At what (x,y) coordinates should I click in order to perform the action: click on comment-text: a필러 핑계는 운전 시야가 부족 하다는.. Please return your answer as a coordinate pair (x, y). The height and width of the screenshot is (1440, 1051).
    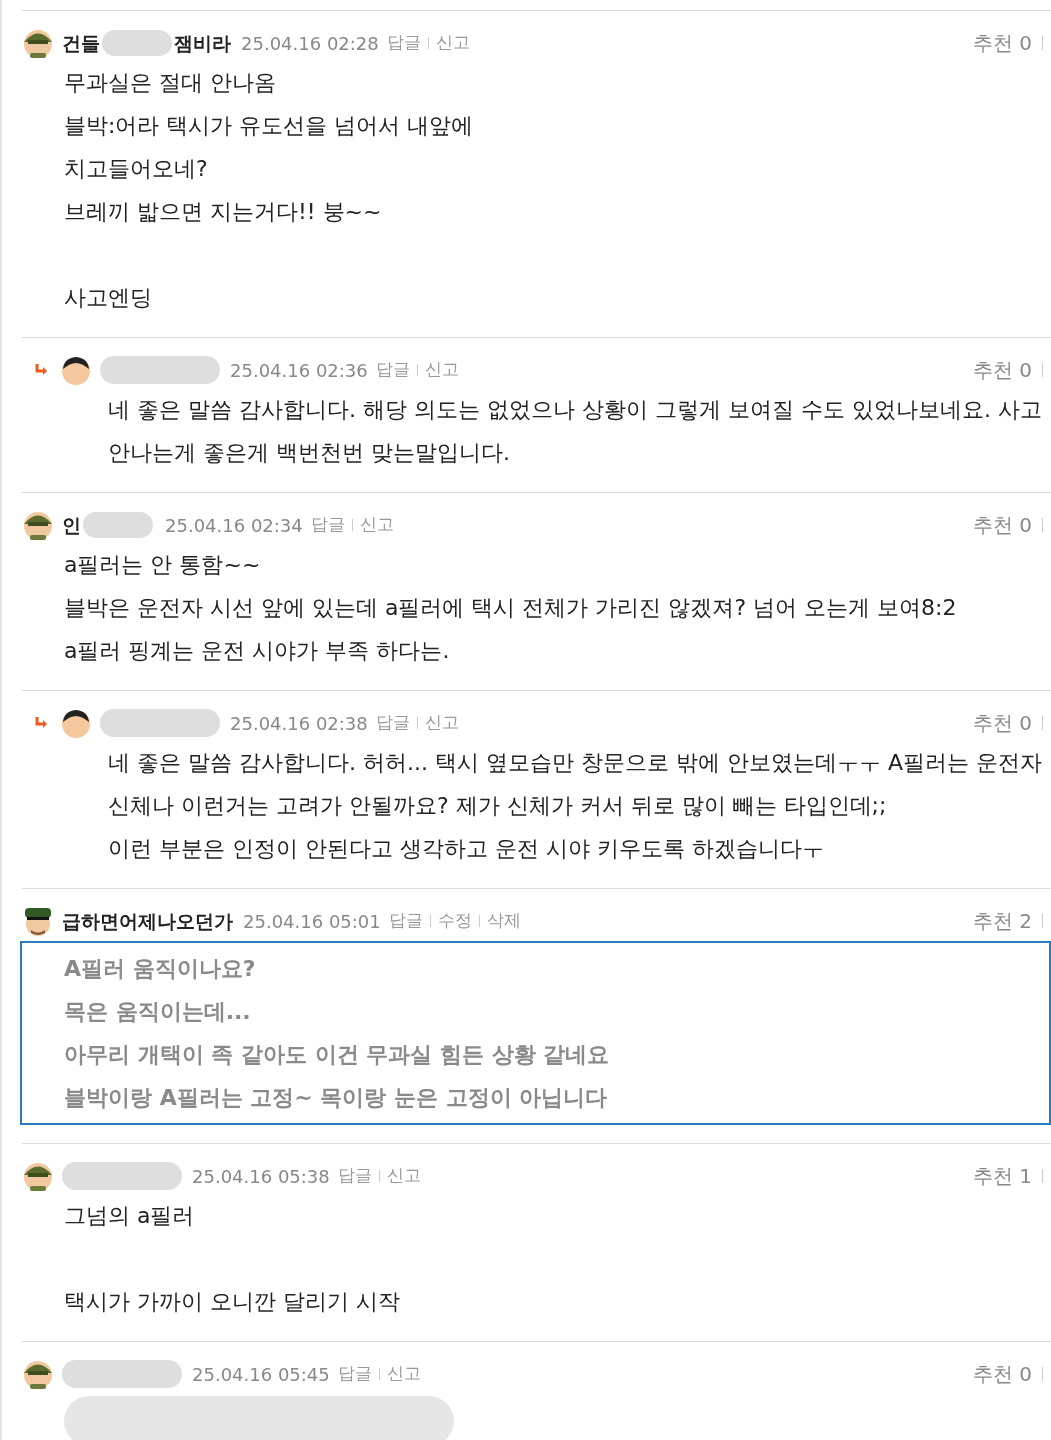
    Looking at the image, I should click on (257, 651).